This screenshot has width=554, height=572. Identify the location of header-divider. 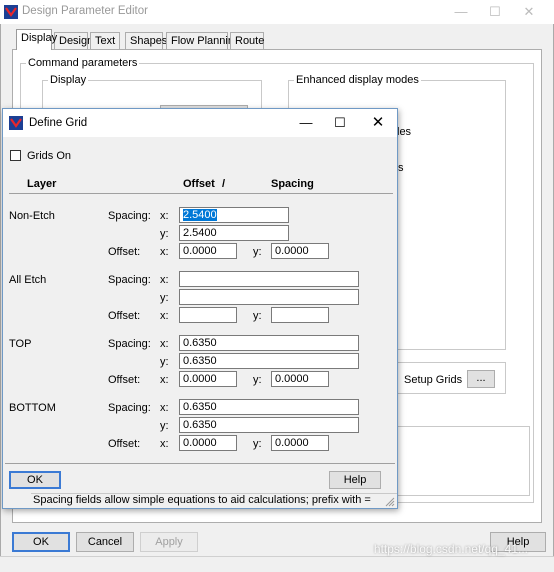
(201, 193).